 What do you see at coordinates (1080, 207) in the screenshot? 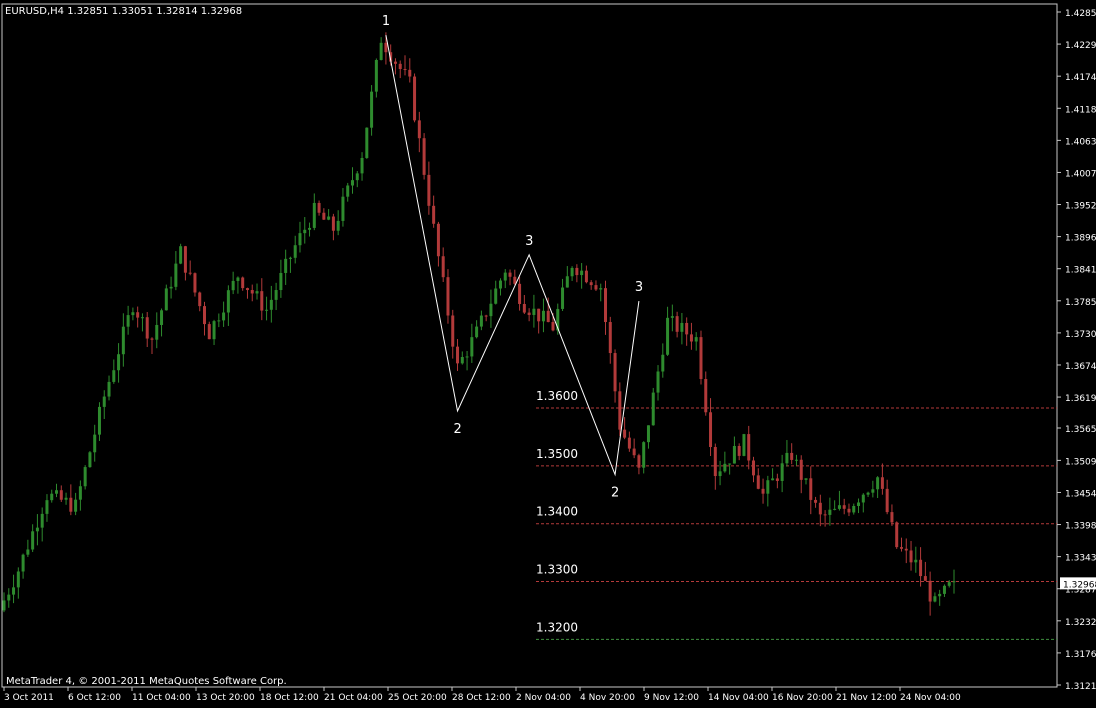
I see `y-tick-label: 1.39520` at bounding box center [1080, 207].